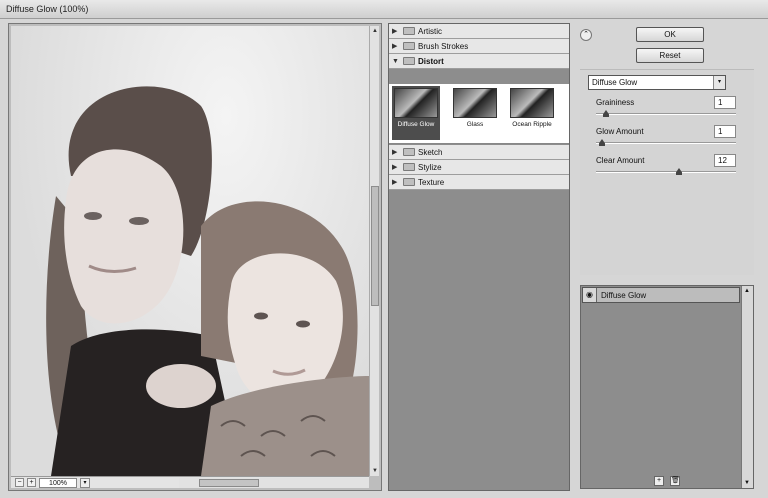  What do you see at coordinates (667, 481) in the screenshot?
I see `layer-actions: + 🗑` at bounding box center [667, 481].